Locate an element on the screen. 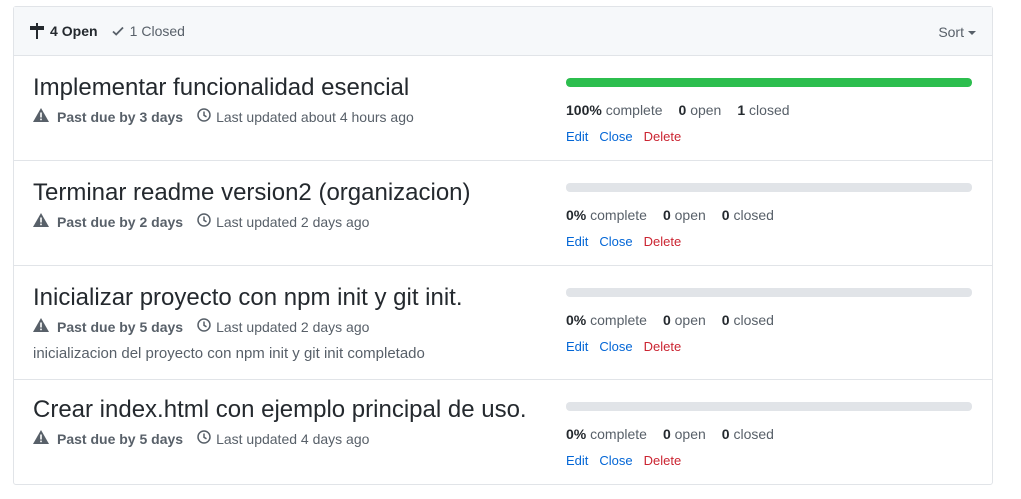  closed-issues-count: 1 is located at coordinates (741, 110).